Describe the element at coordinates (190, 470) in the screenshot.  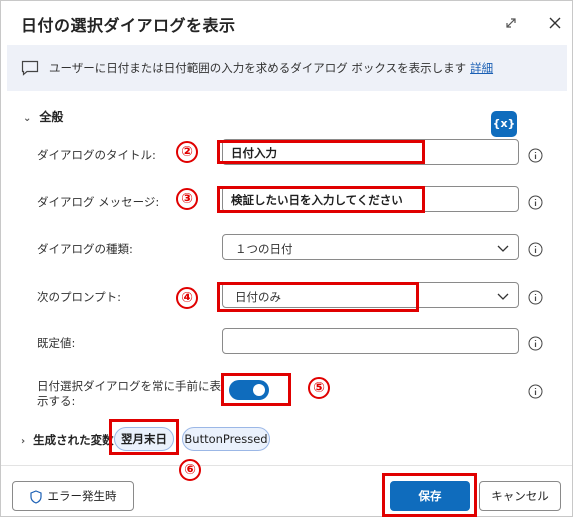
I see `annotation-number: ⑥` at that location.